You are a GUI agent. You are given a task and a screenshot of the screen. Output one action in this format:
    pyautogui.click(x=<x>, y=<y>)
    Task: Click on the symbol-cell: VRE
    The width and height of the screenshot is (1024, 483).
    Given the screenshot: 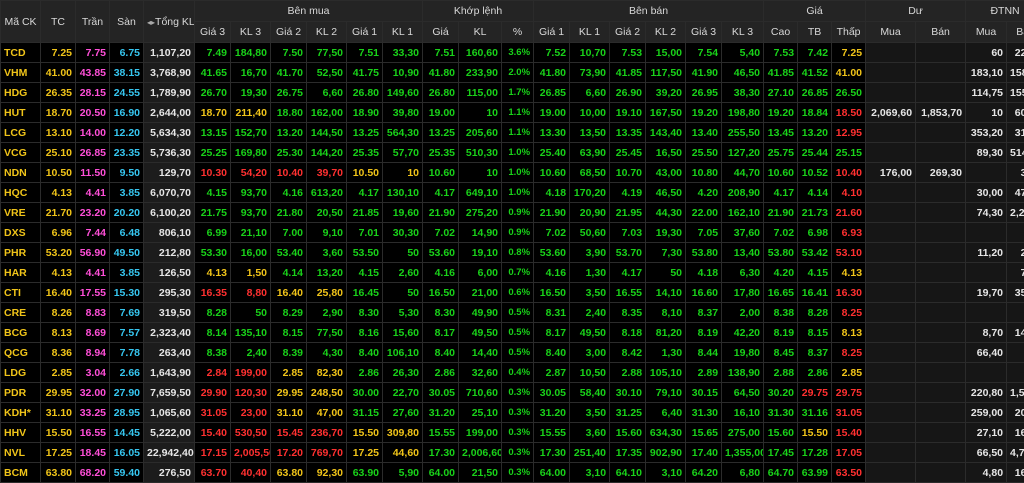 What is the action you would take?
    pyautogui.click(x=21, y=213)
    